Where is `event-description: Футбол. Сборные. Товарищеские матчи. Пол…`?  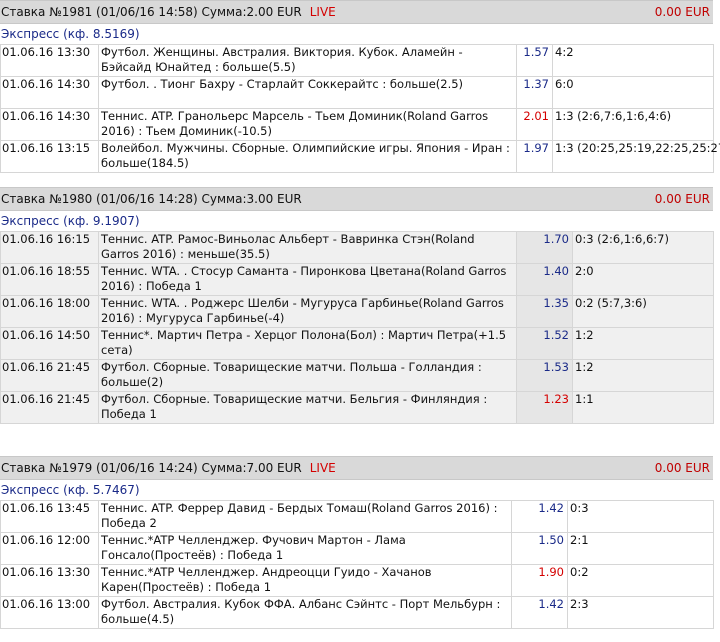
event-description: Футбол. Сборные. Товарищеские матчи. Пол… is located at coordinates (307, 375).